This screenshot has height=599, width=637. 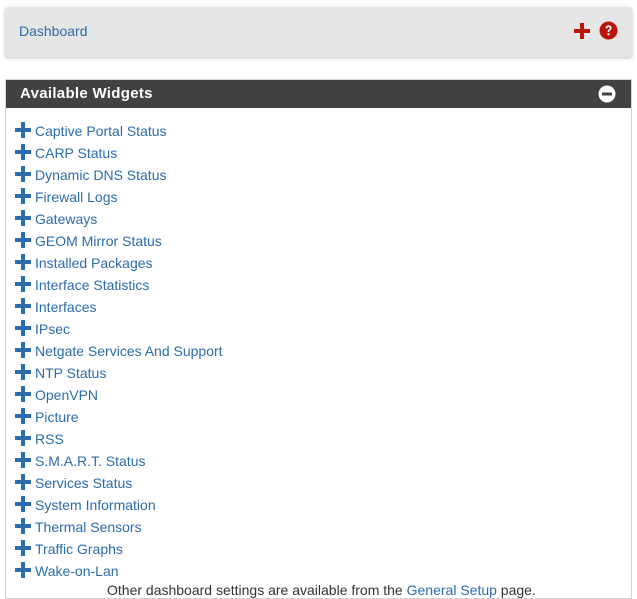 I want to click on breadcrumb: Dashboard, so click(x=318, y=32).